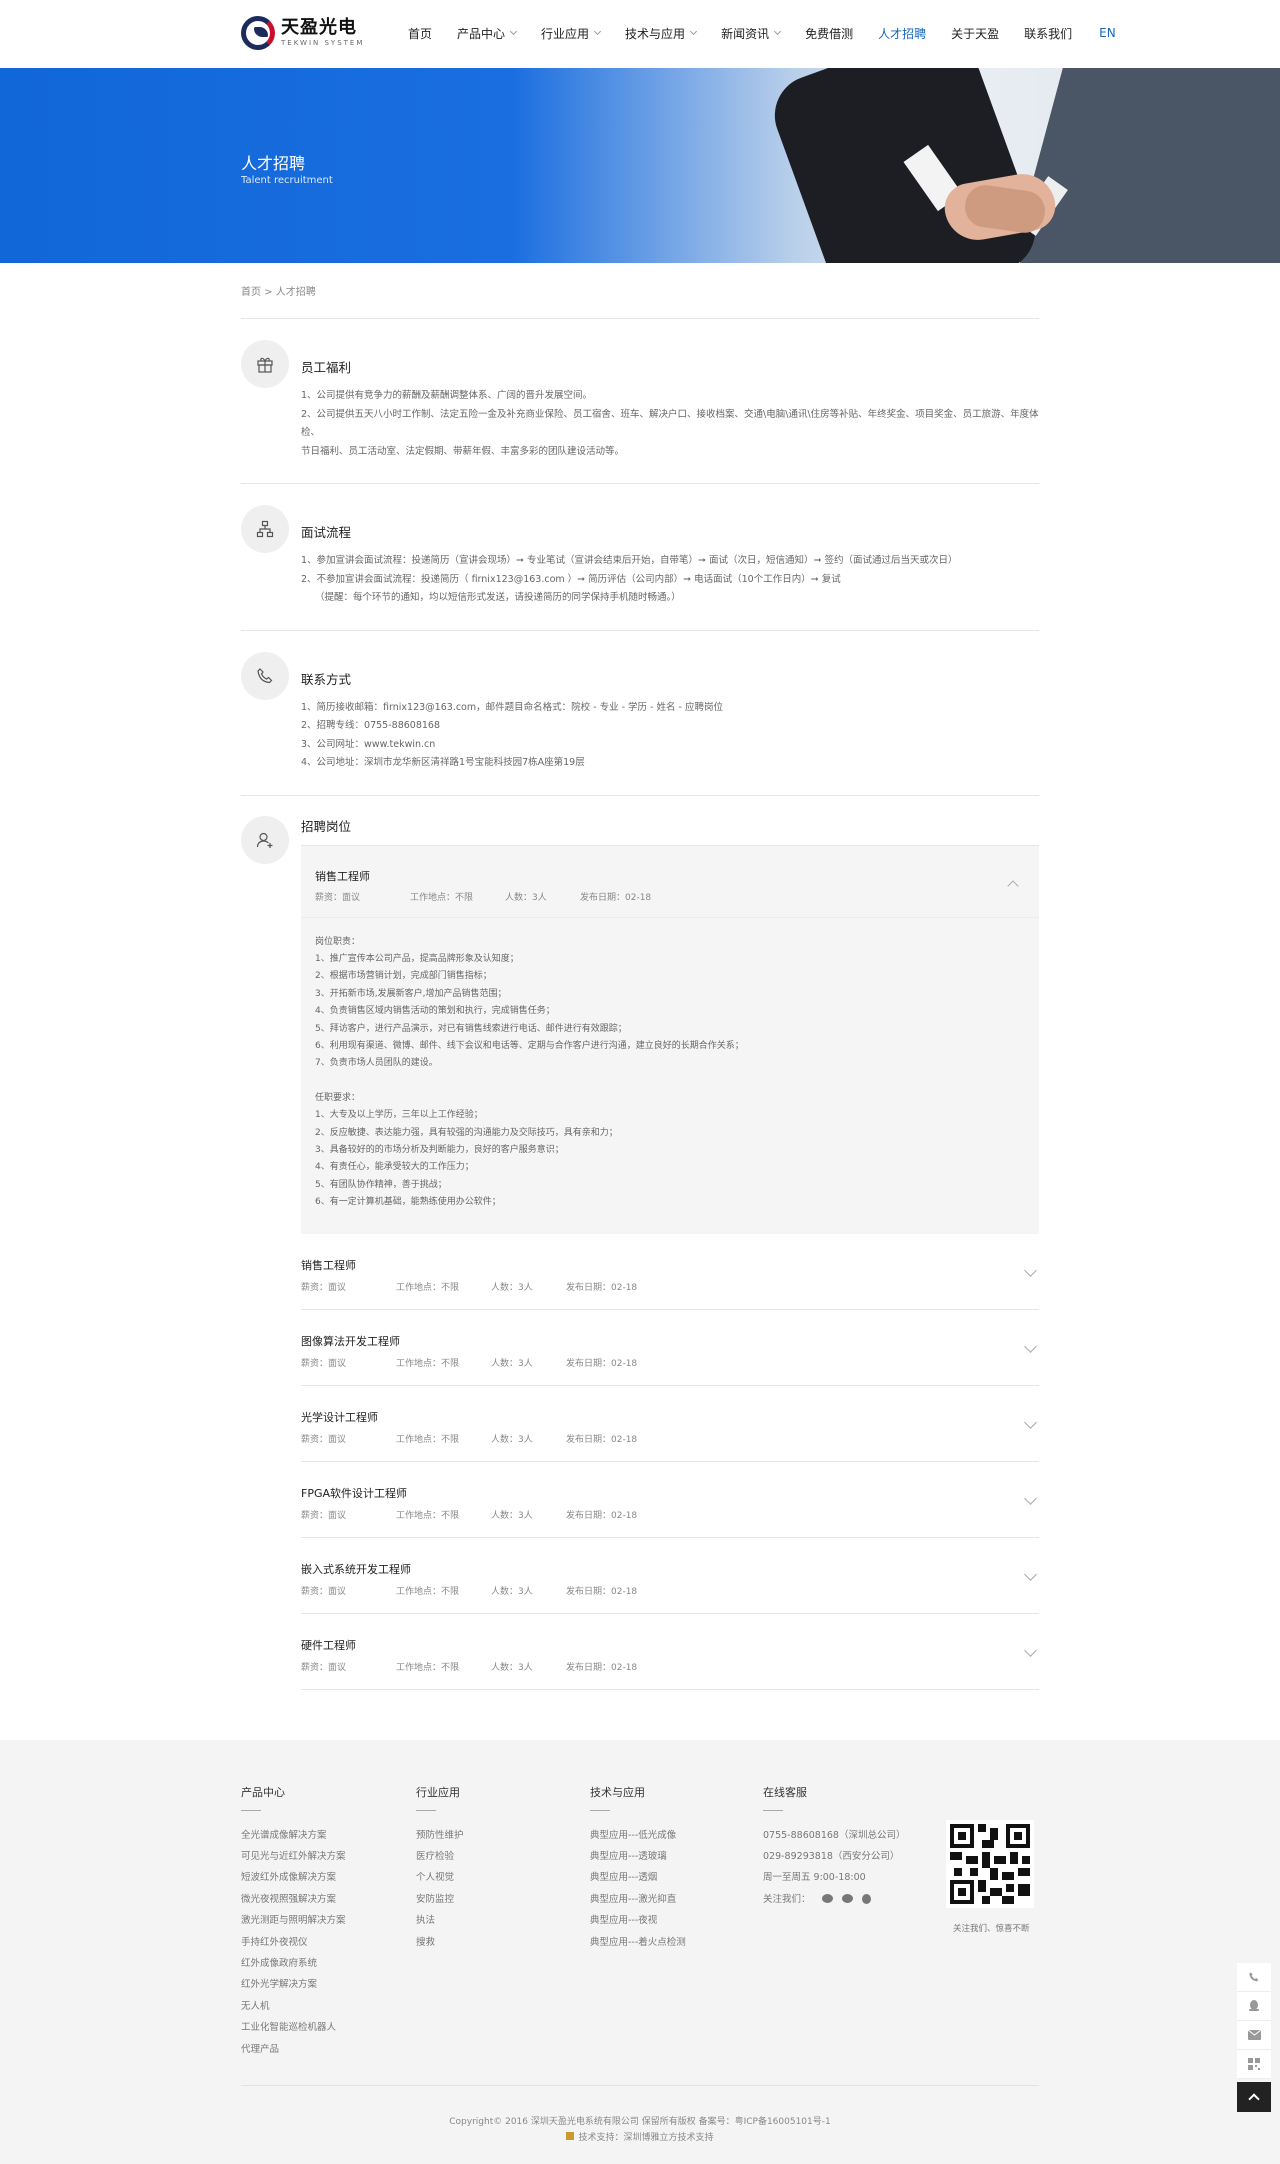 This screenshot has height=2164, width=1280. What do you see at coordinates (814, 1878) in the screenshot?
I see `service-hours: 周一至周五 9:00-18:00` at bounding box center [814, 1878].